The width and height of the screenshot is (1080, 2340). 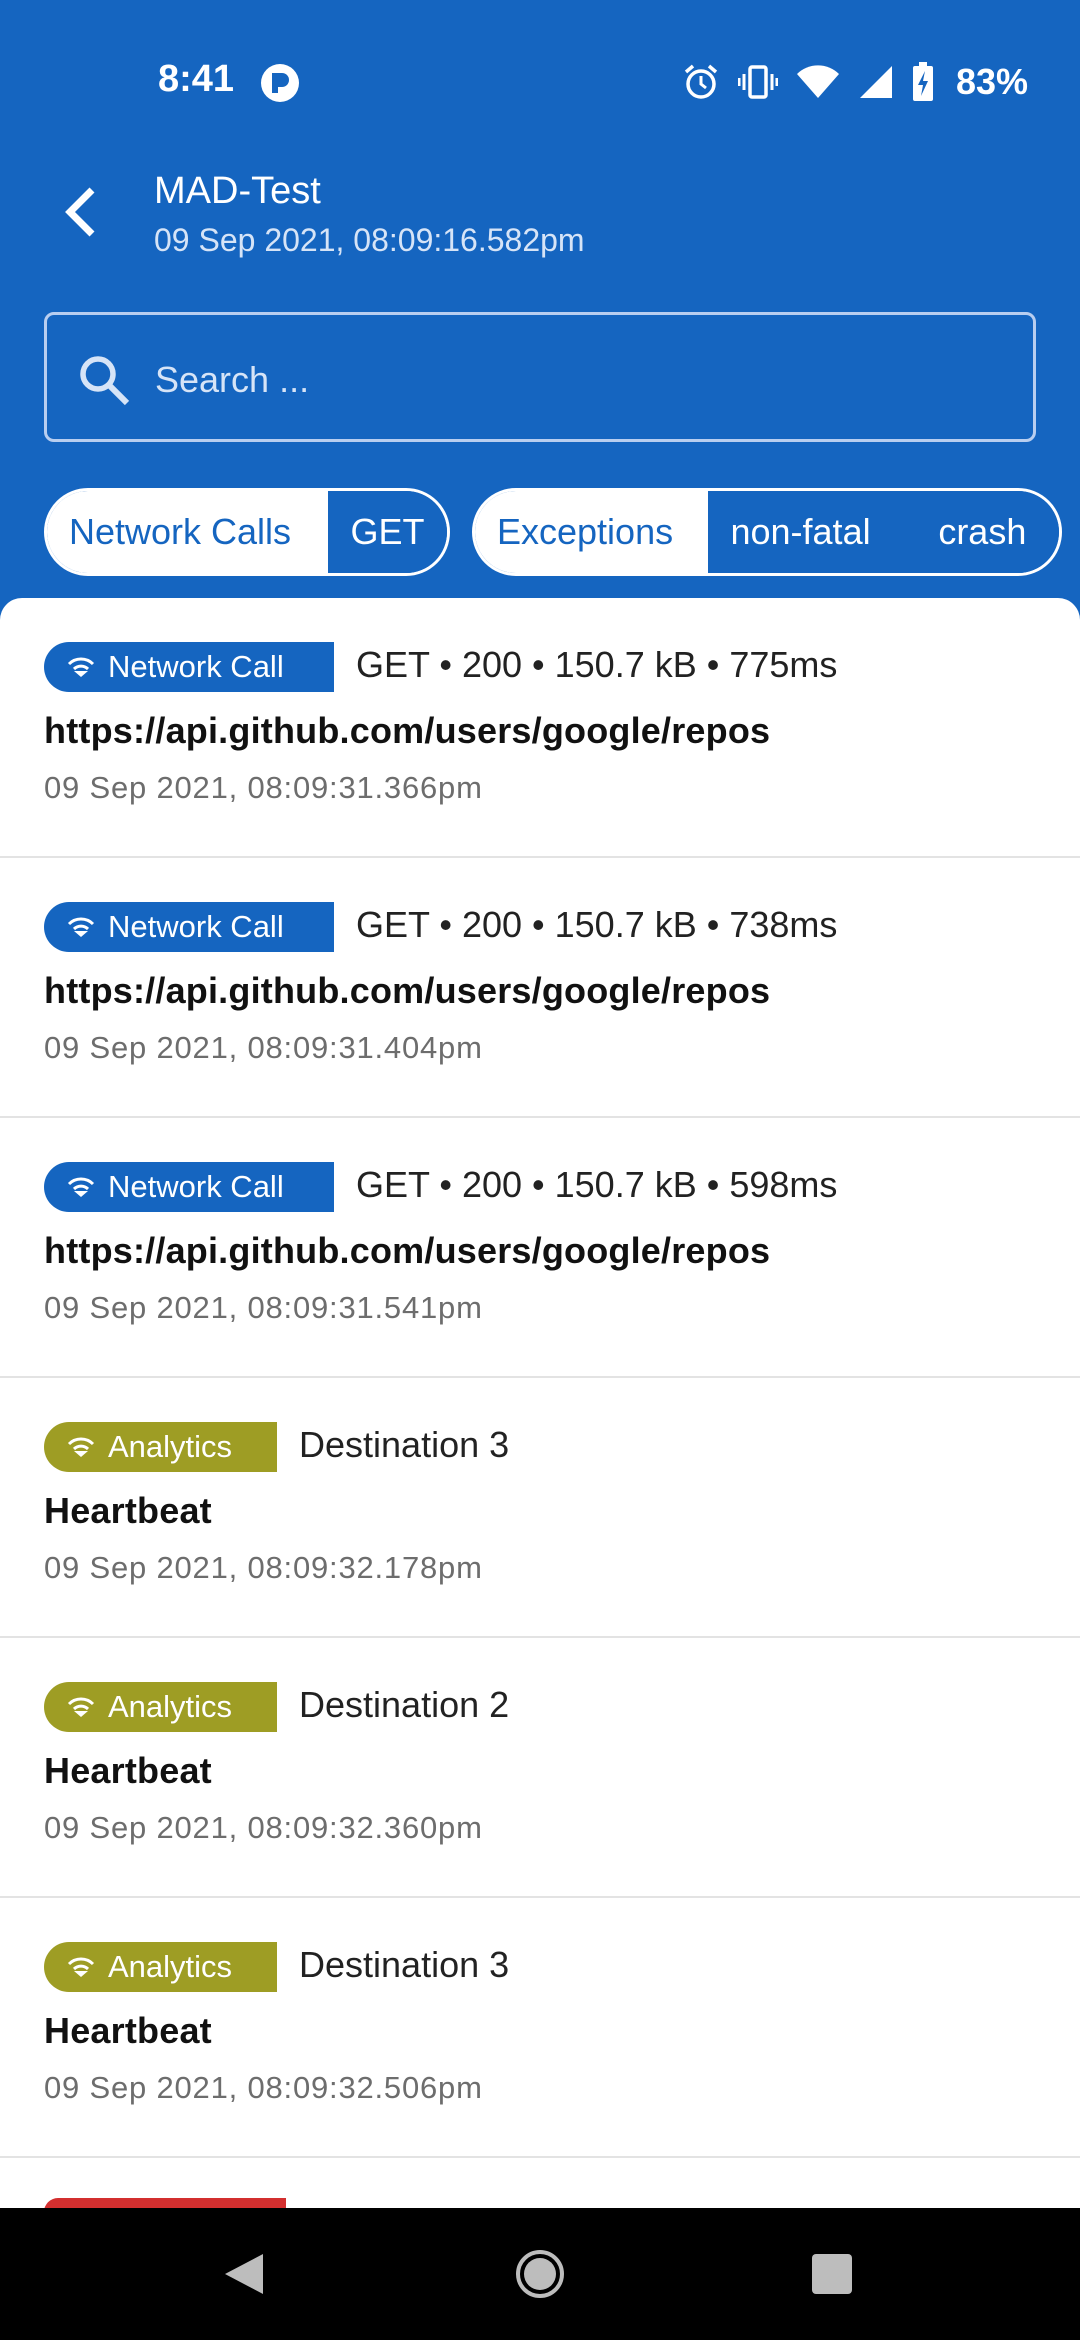 What do you see at coordinates (991, 81) in the screenshot?
I see `battery-percentage: 83%` at bounding box center [991, 81].